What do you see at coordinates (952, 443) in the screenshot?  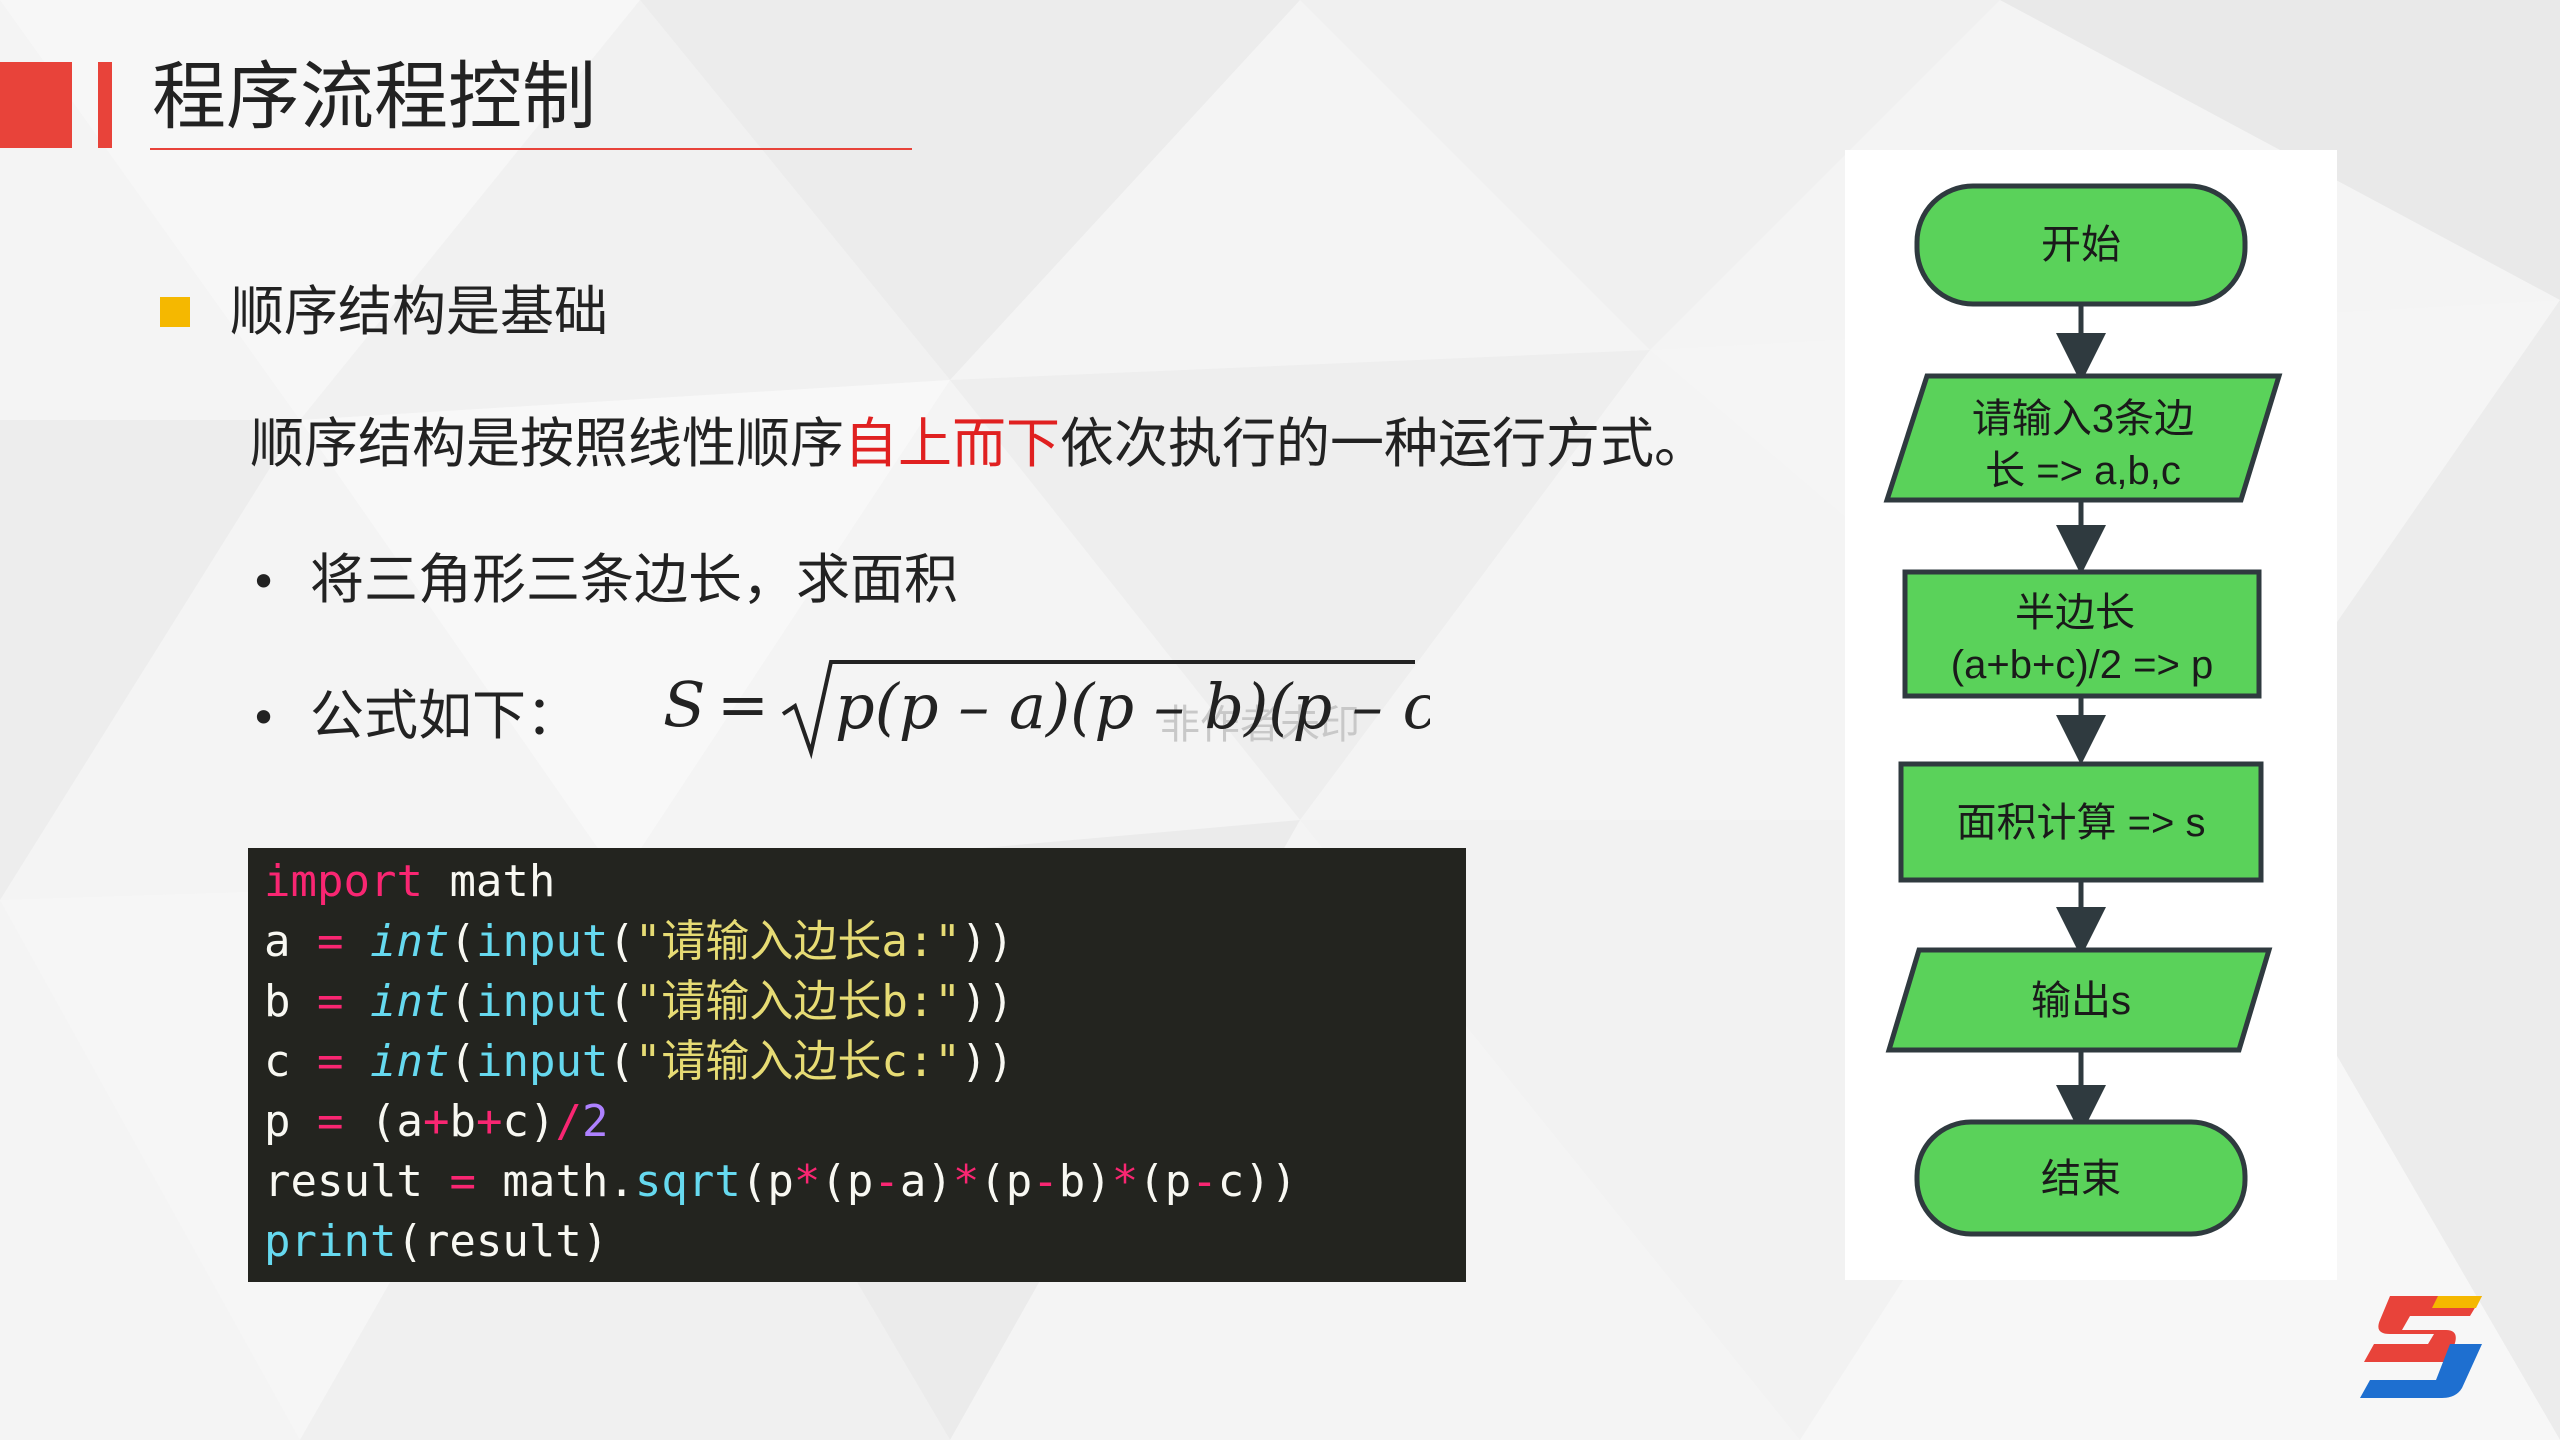 I see `description-highlight: 自上而下` at bounding box center [952, 443].